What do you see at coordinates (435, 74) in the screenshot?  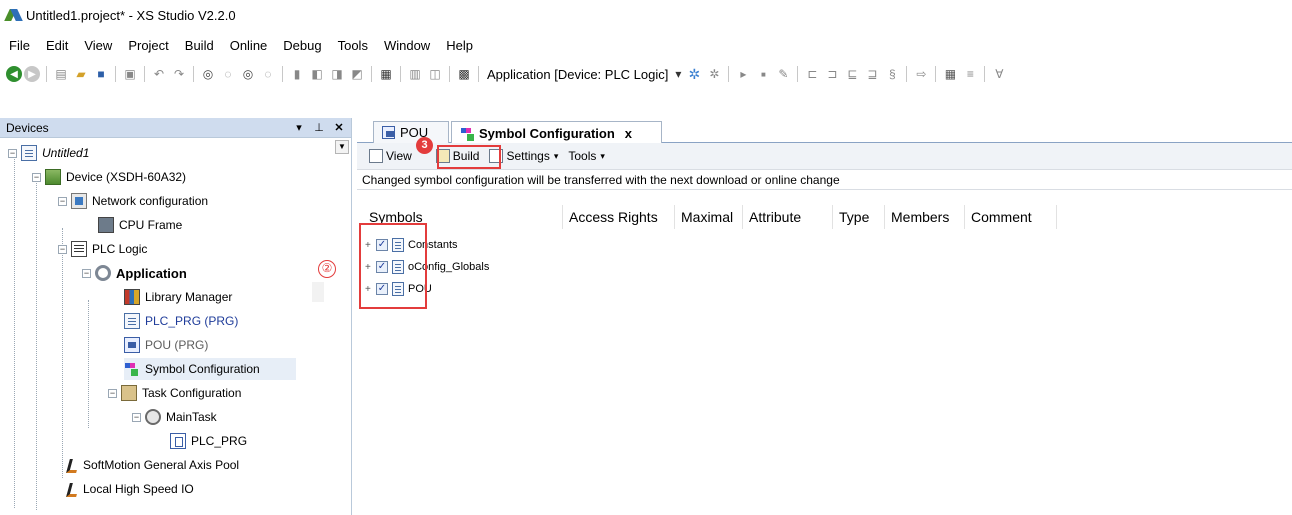 I see `add-folder-icon: ◫` at bounding box center [435, 74].